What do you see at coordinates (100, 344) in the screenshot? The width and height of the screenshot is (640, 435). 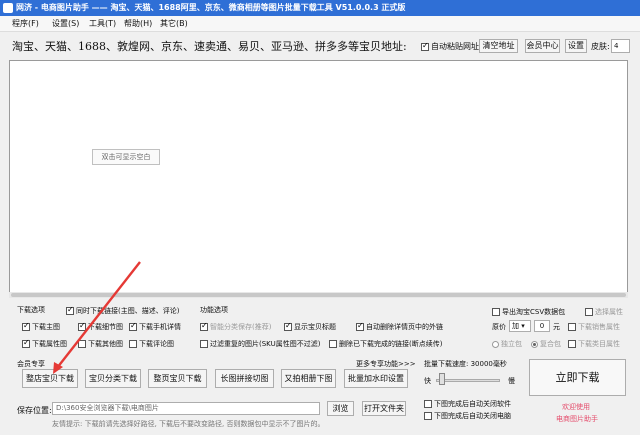 I see `download-other-image-option: 下载其他图` at bounding box center [100, 344].